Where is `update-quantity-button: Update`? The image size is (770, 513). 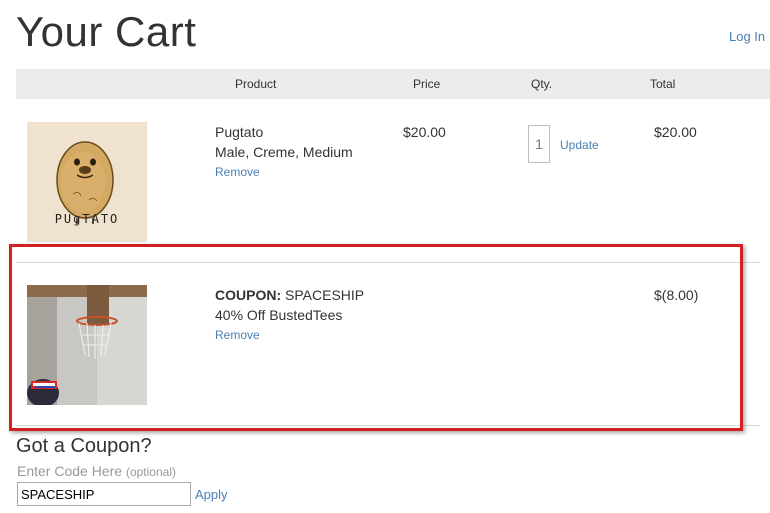
update-quantity-button: Update is located at coordinates (579, 145).